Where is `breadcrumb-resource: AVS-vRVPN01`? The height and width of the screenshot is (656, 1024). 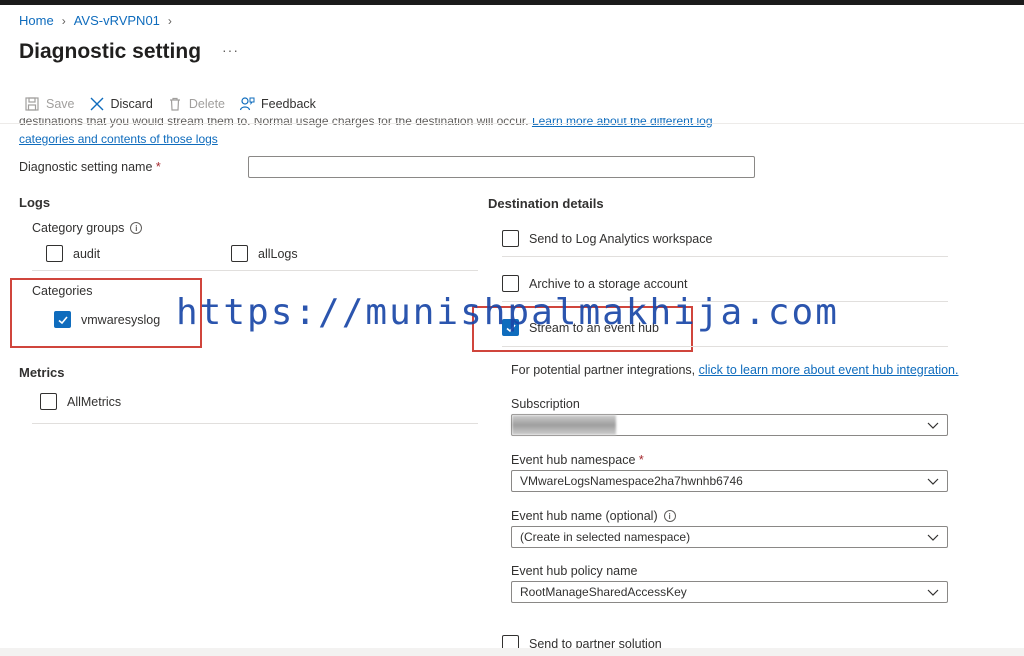
breadcrumb-resource: AVS-vRVPN01 is located at coordinates (117, 20).